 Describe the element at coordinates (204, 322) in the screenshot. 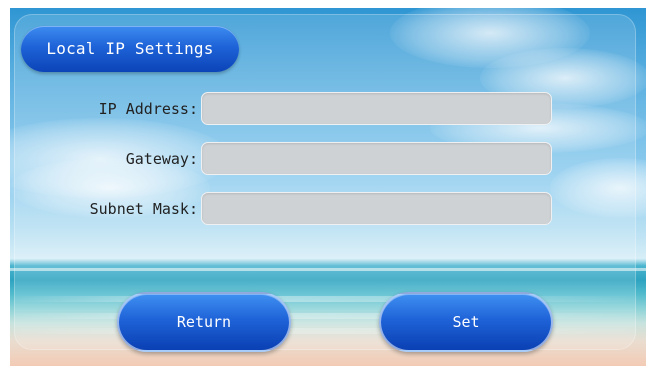

I see `return-button: Return` at that location.